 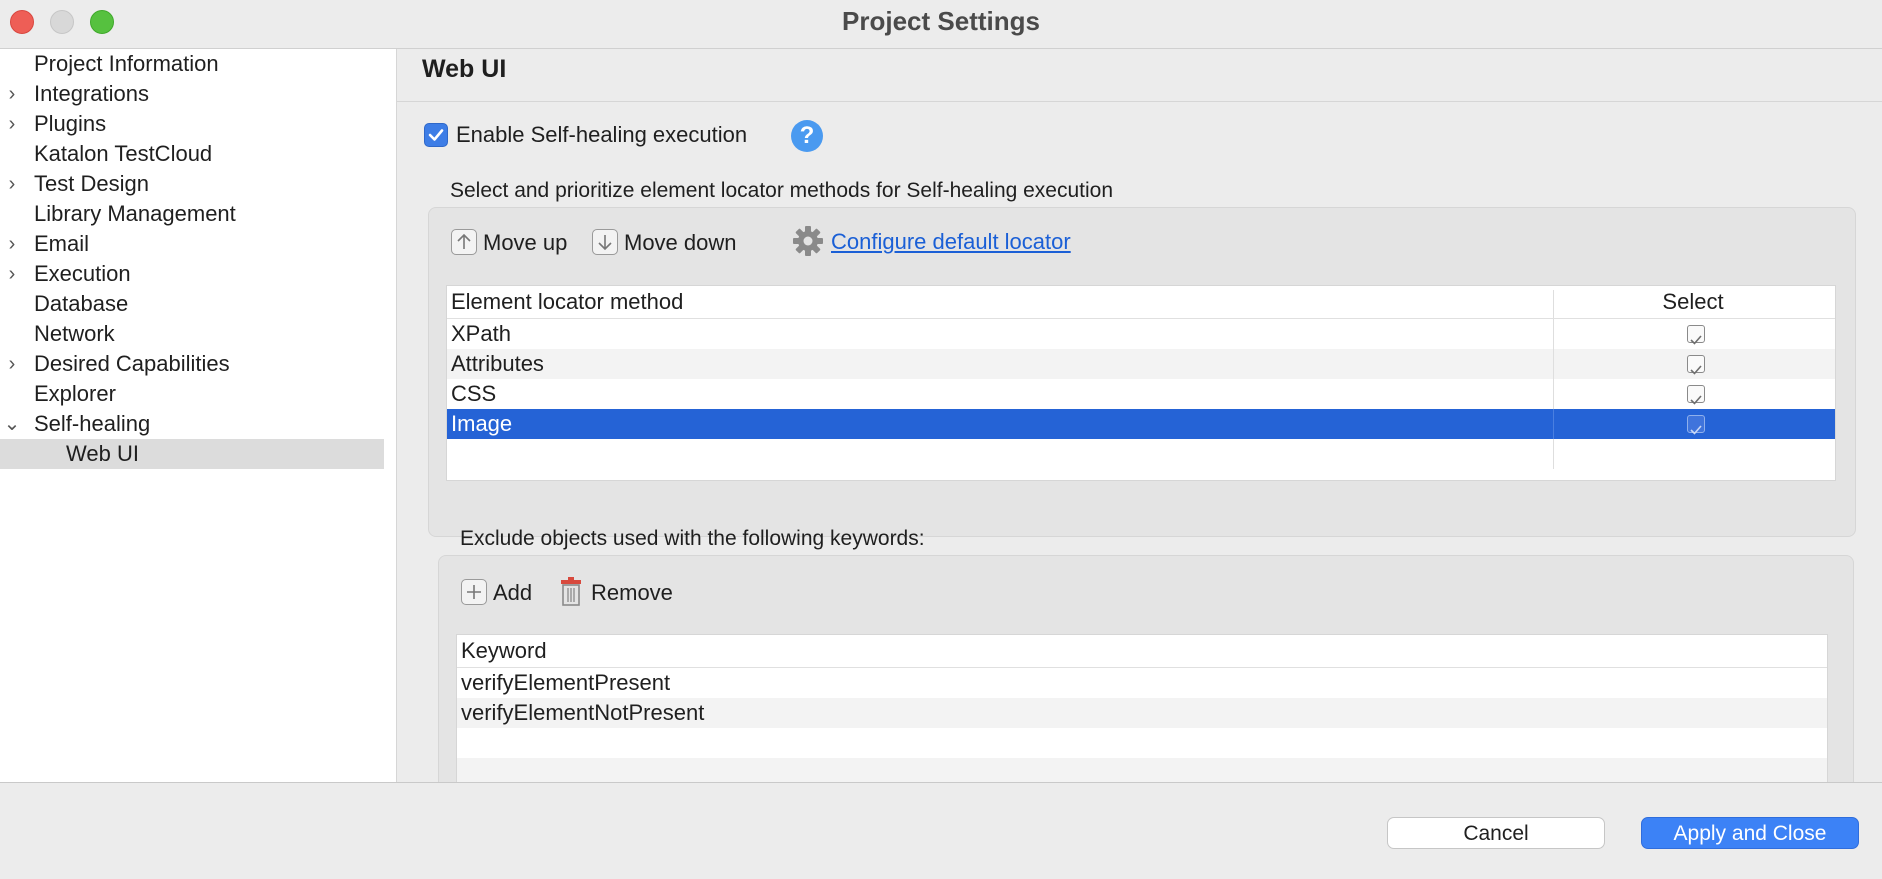 I want to click on tree-item-plugins: › Plugins, so click(x=192, y=124).